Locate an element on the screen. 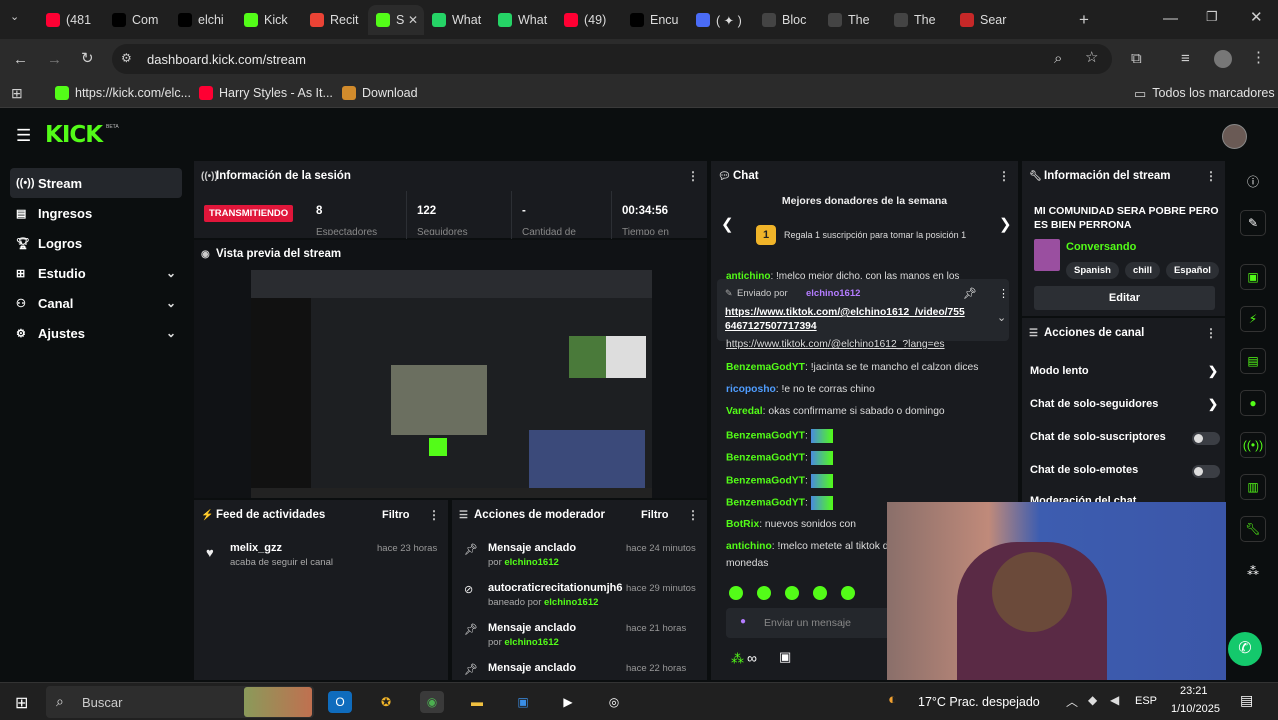  obs-icon: ◎ is located at coordinates (614, 702).